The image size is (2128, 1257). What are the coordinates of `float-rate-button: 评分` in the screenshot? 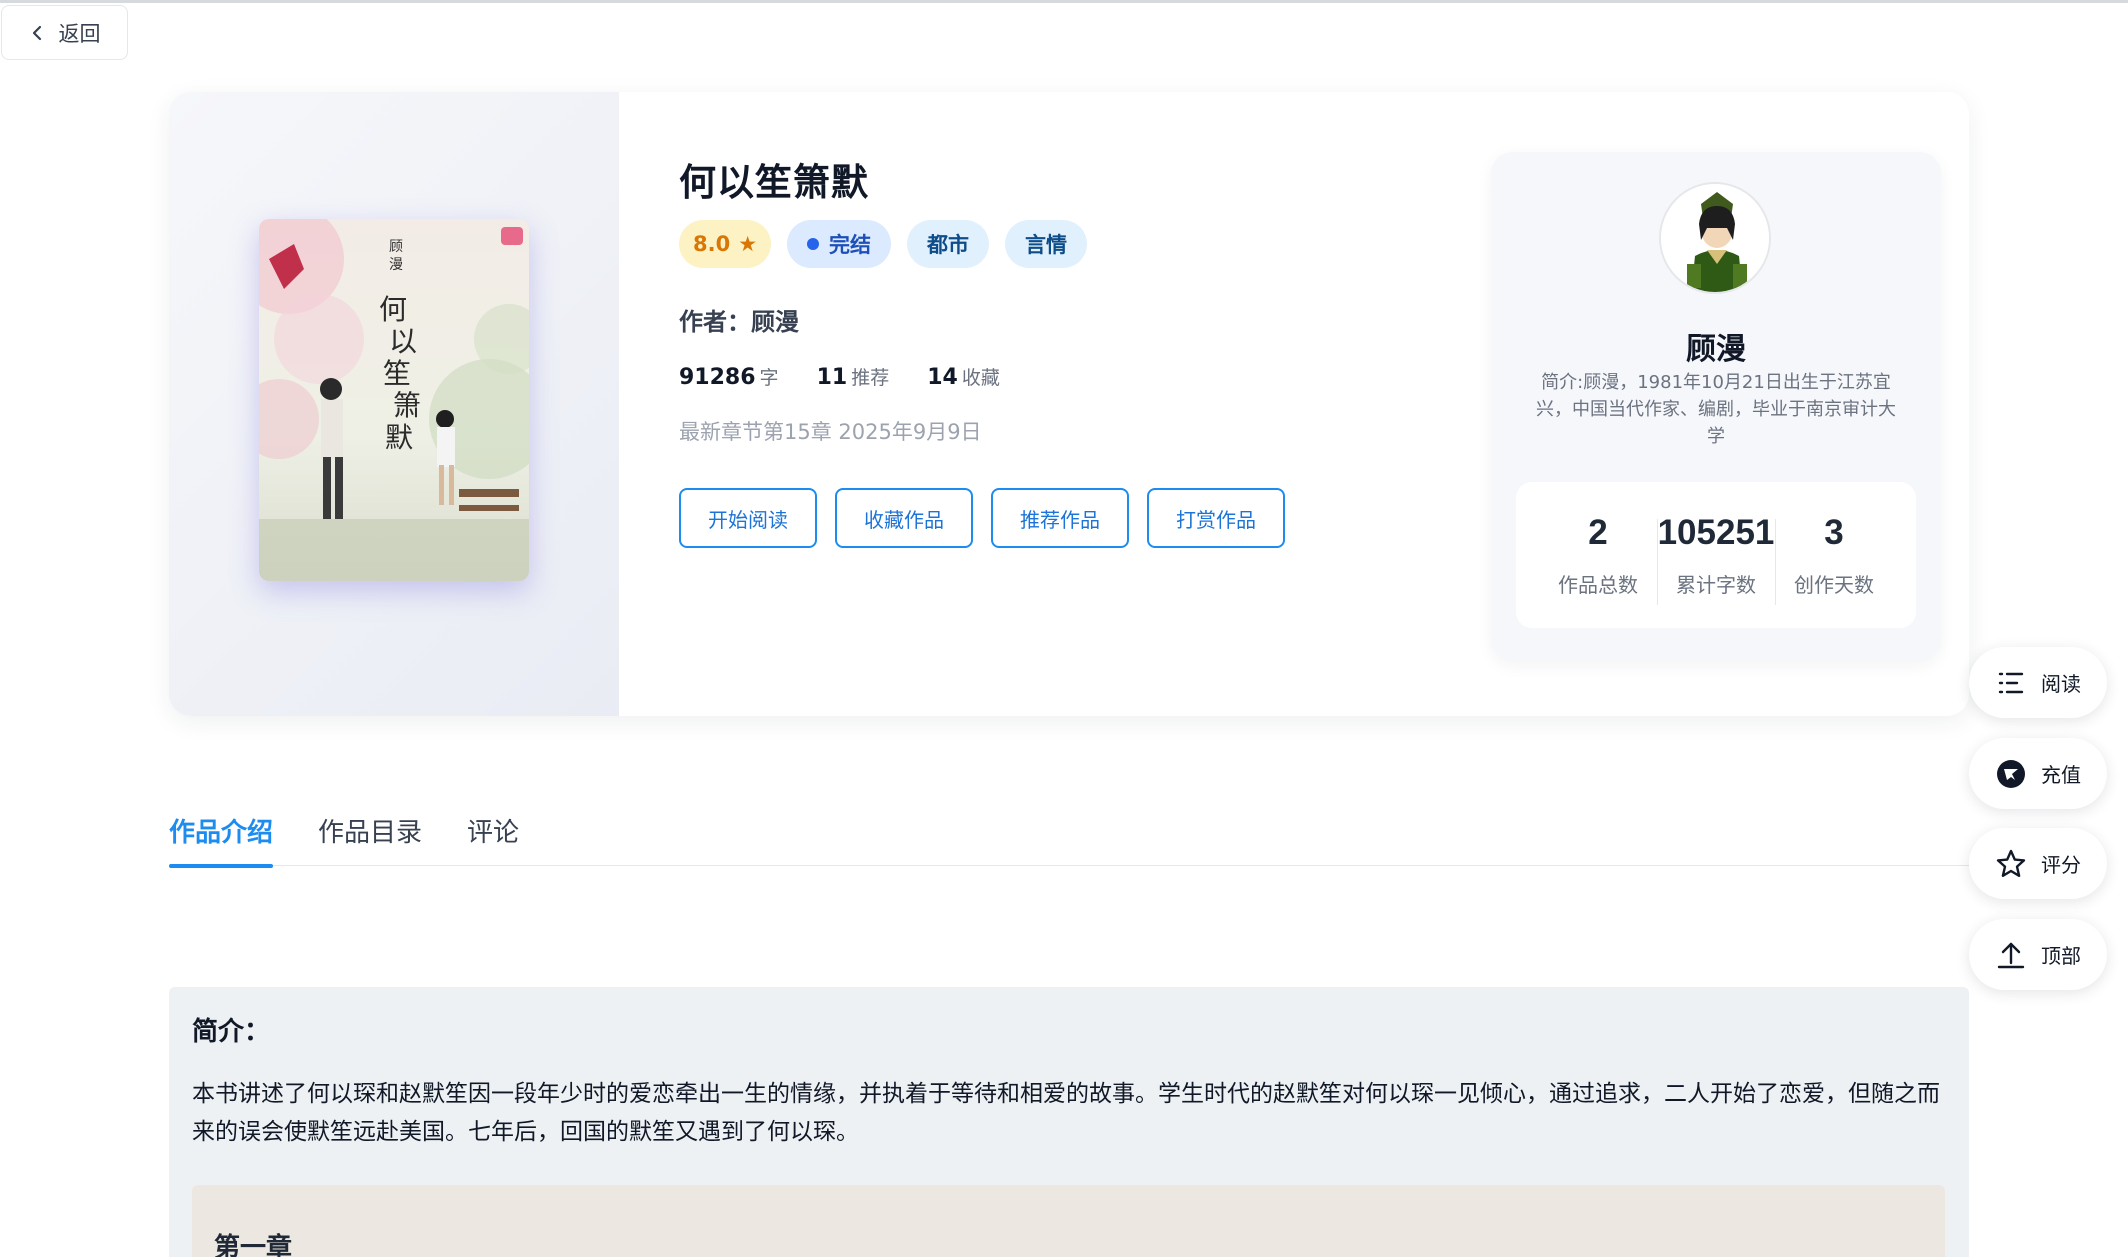 It's located at (2038, 863).